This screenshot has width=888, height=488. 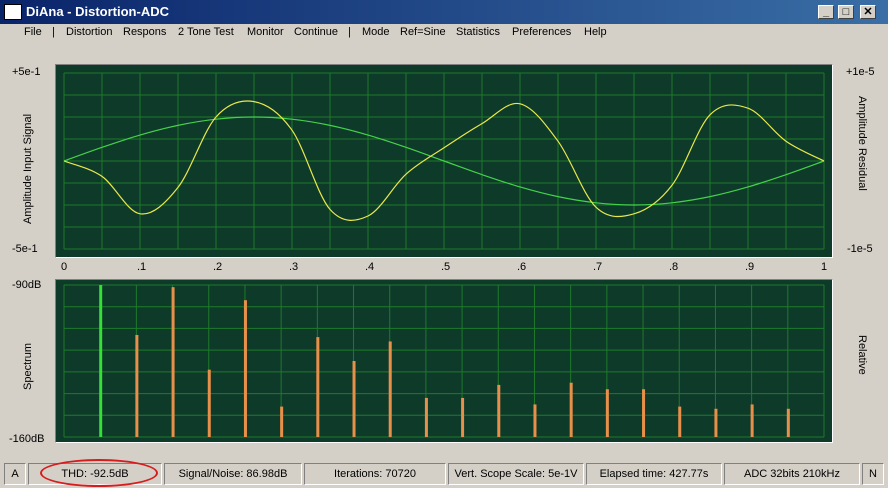 I want to click on x-tick-label: .5, so click(x=446, y=267).